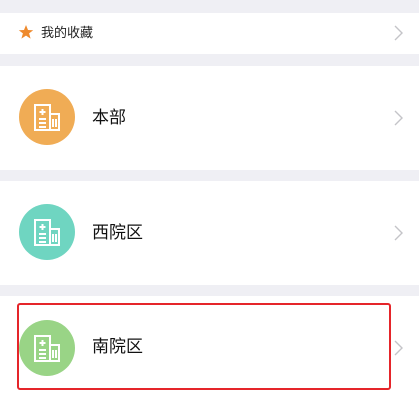 This screenshot has height=408, width=419. Describe the element at coordinates (209, 33) in the screenshot. I see `favorites-row: 我的收藏` at that location.